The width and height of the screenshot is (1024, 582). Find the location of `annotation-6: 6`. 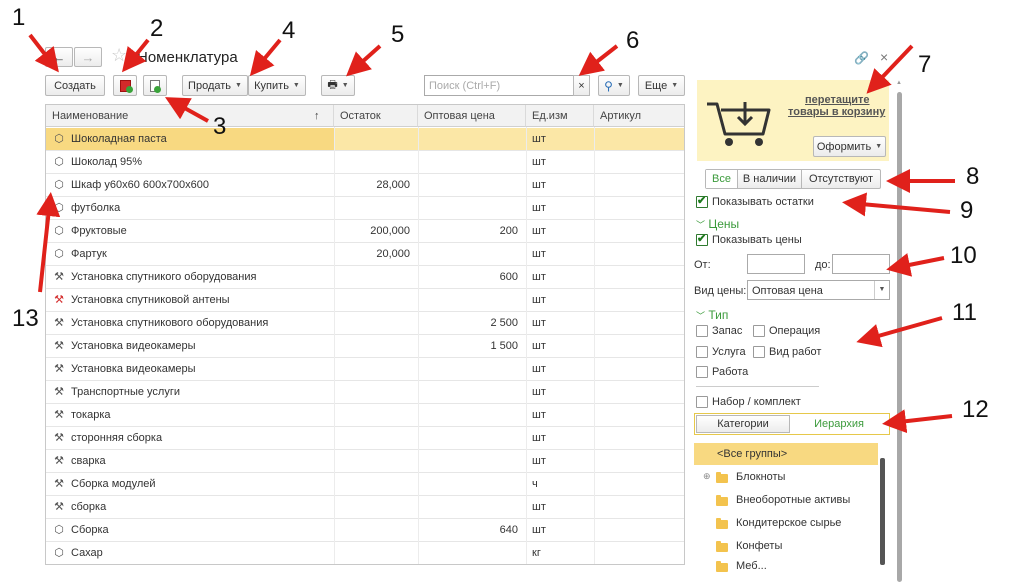

annotation-6: 6 is located at coordinates (633, 40).